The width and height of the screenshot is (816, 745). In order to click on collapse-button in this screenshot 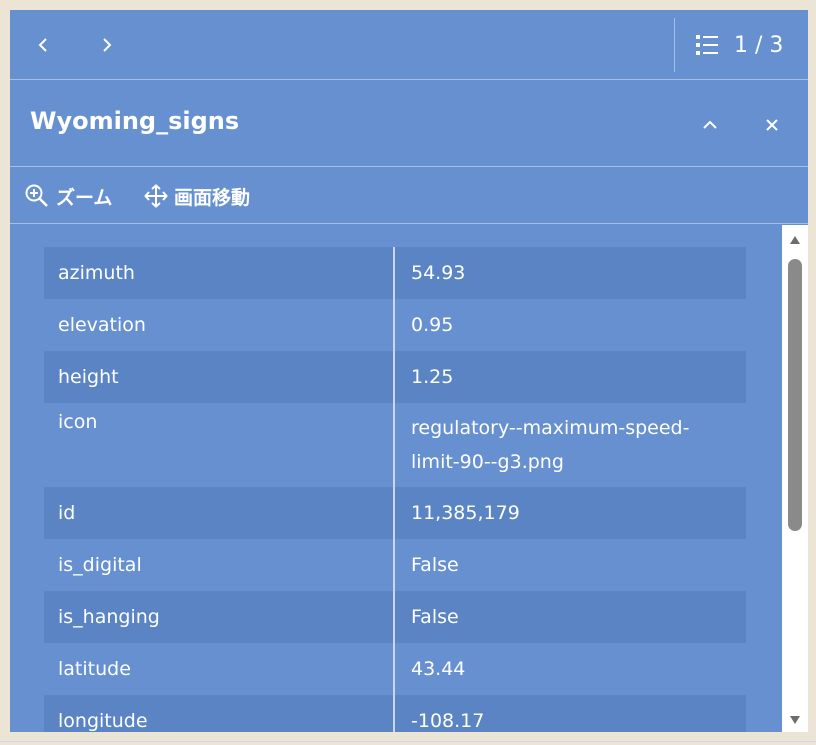, I will do `click(710, 125)`.